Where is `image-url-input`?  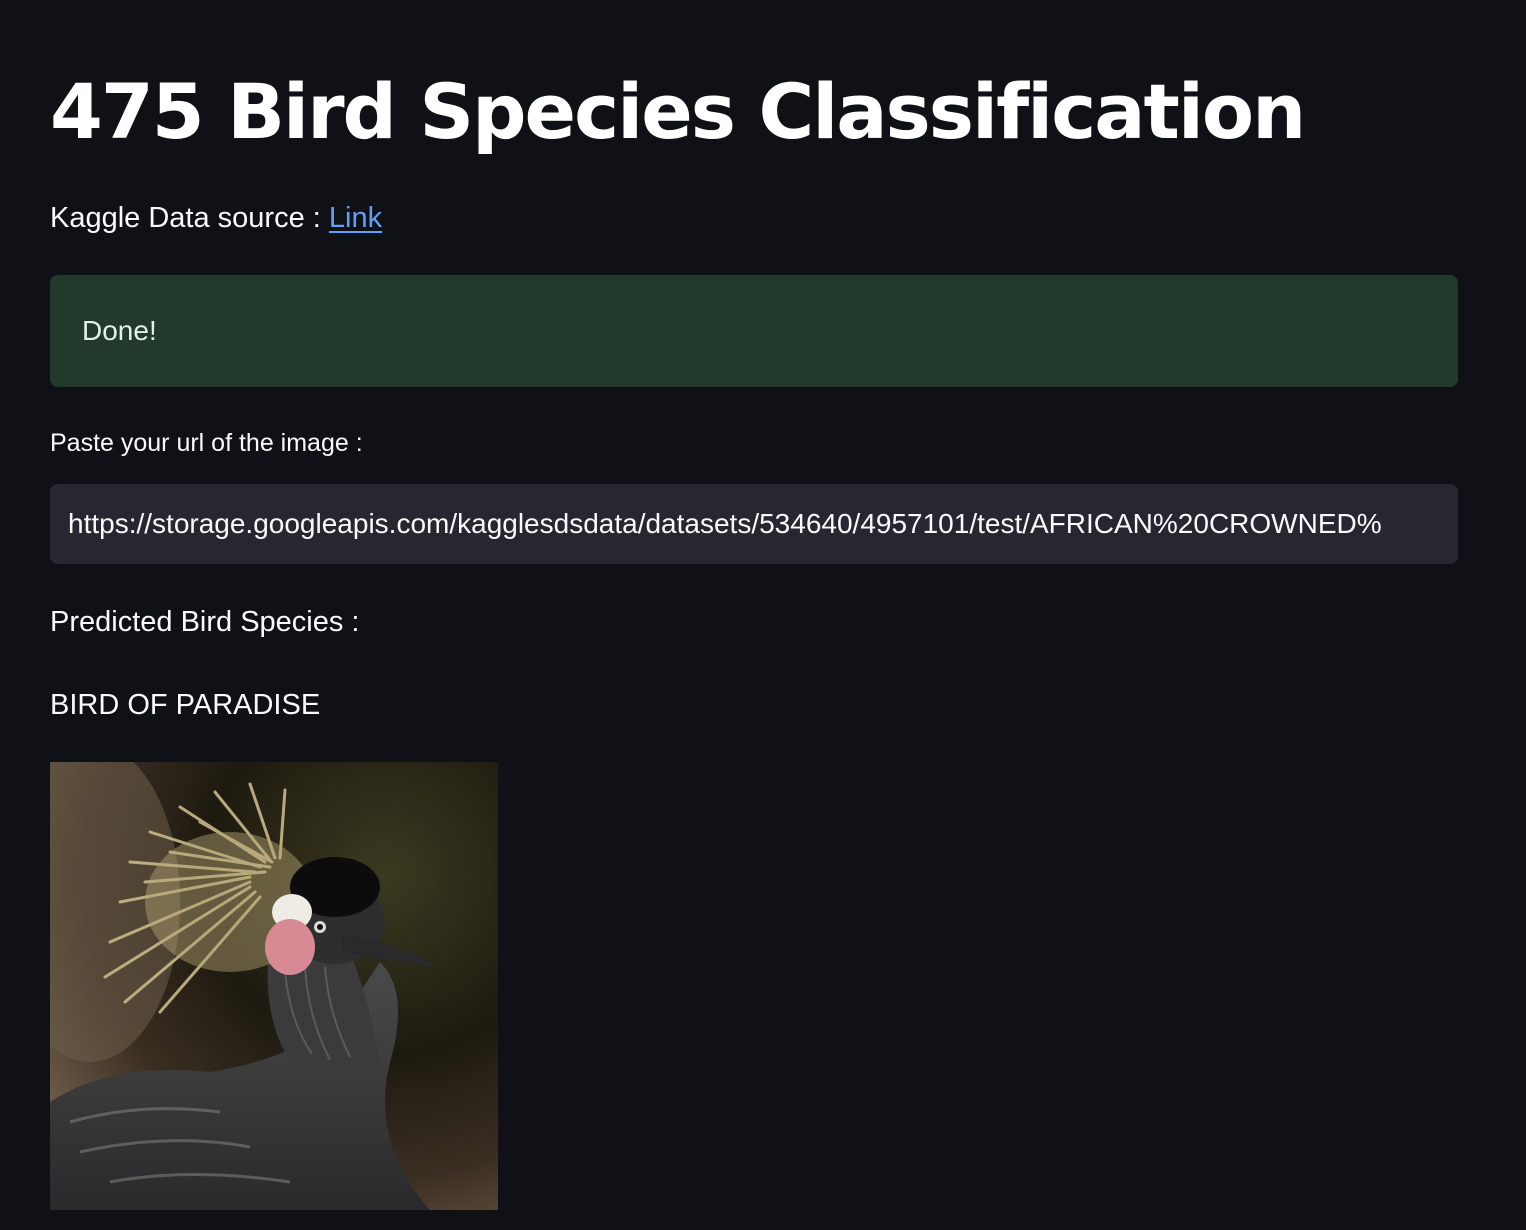
image-url-input is located at coordinates (754, 524).